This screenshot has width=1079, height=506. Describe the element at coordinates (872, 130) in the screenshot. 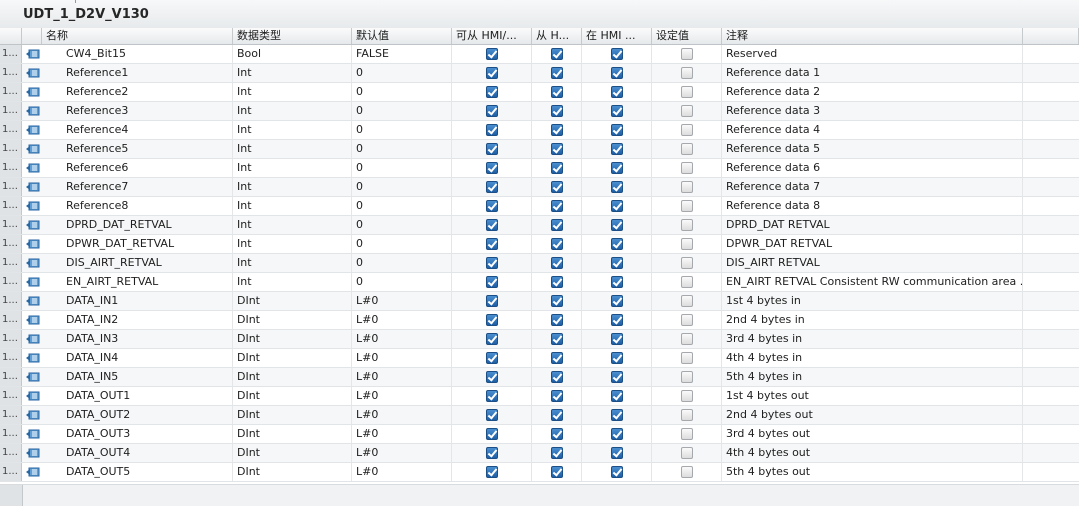

I see `cell-comment: Reference data 4` at that location.